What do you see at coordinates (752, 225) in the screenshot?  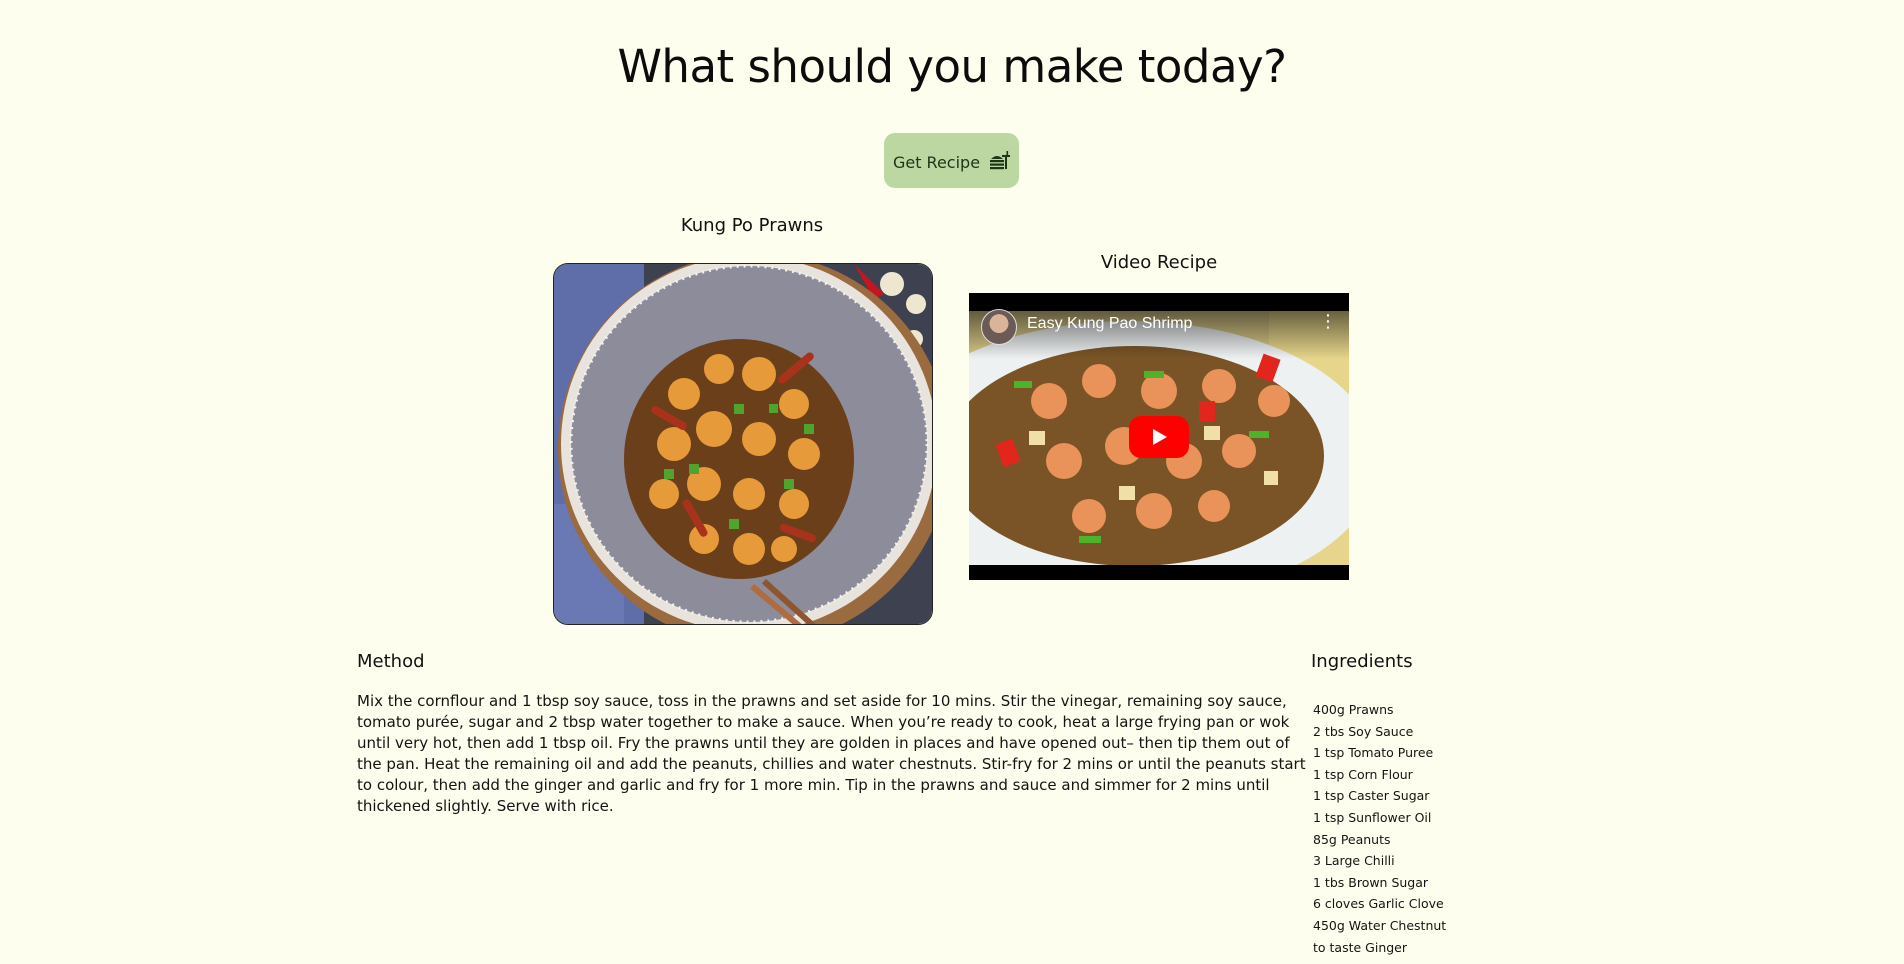 I see `meal-name: Kung Po Prawns` at bounding box center [752, 225].